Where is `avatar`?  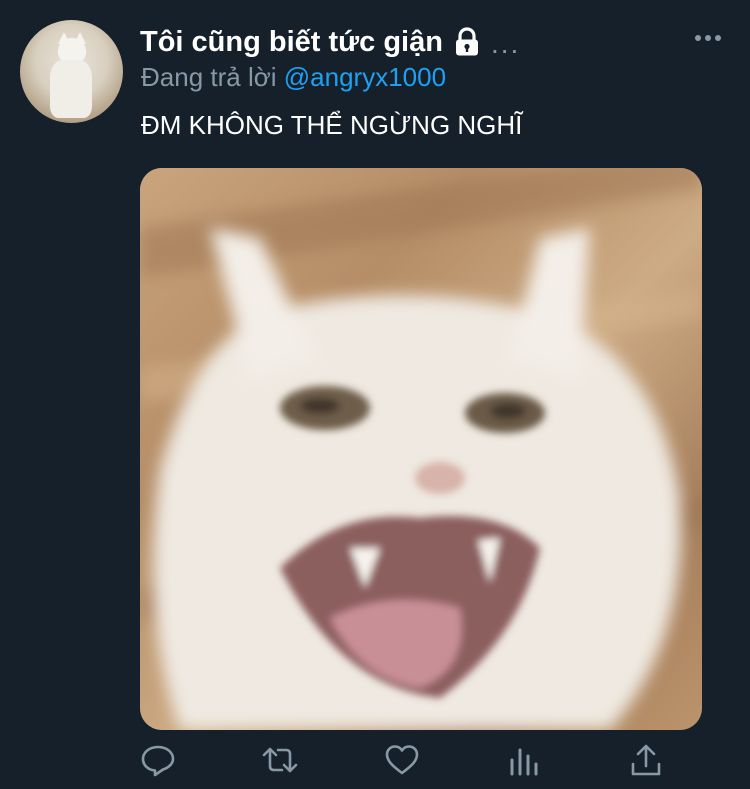
avatar is located at coordinates (71, 71).